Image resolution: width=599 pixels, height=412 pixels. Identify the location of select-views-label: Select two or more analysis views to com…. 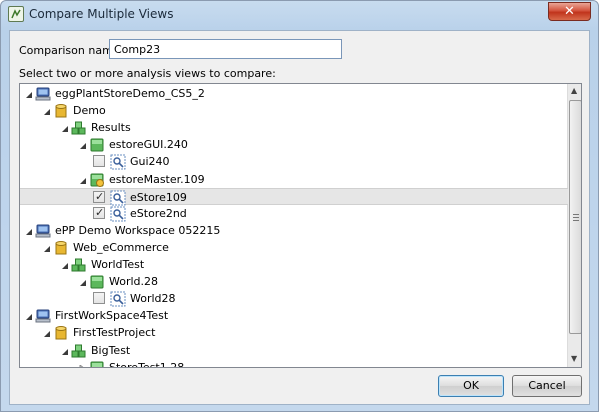
(147, 73).